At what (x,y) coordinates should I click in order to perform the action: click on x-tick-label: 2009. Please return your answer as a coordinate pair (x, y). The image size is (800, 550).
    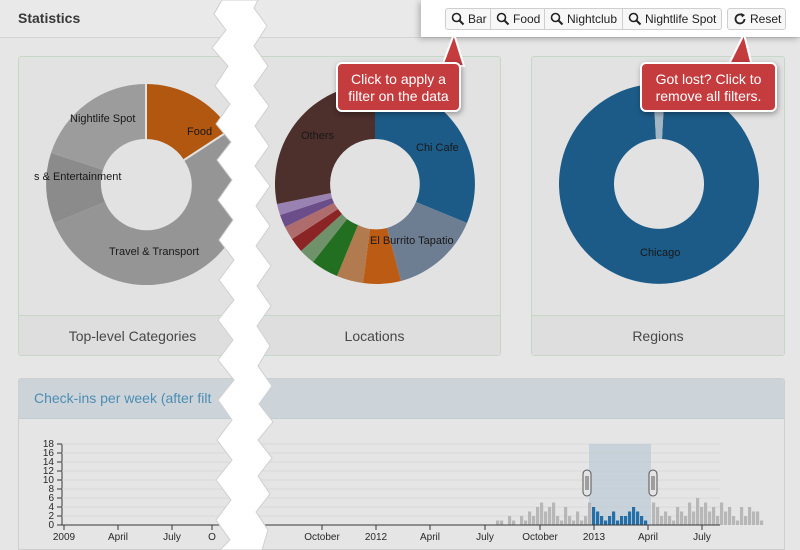
    Looking at the image, I should click on (64, 537).